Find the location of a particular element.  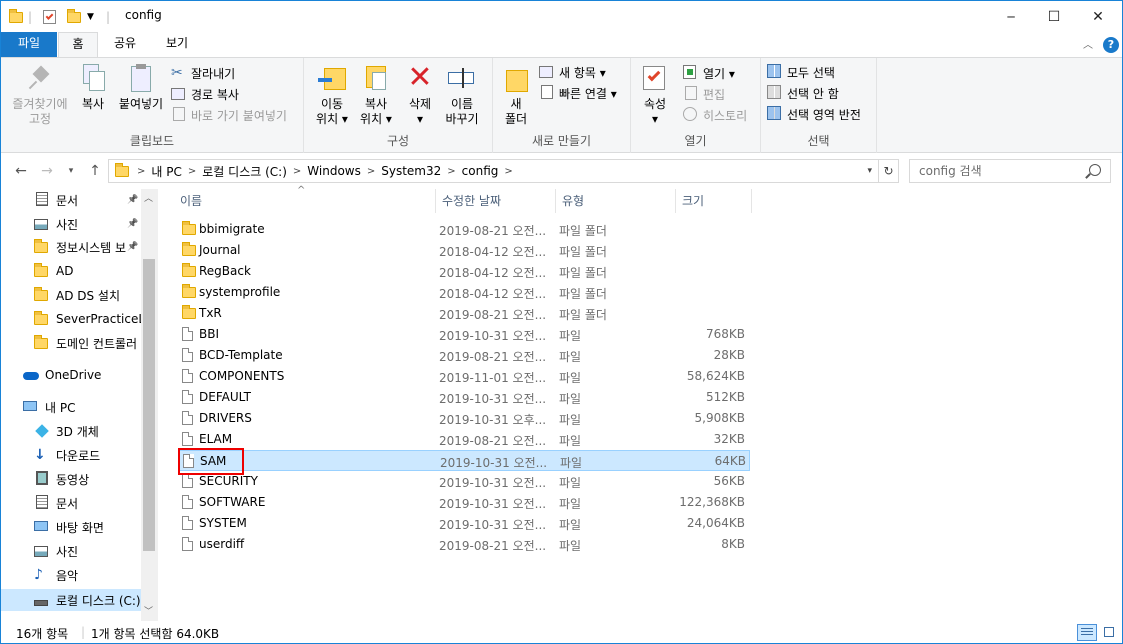

new-folder-button: 새 폴더 is located at coordinates (516, 94).